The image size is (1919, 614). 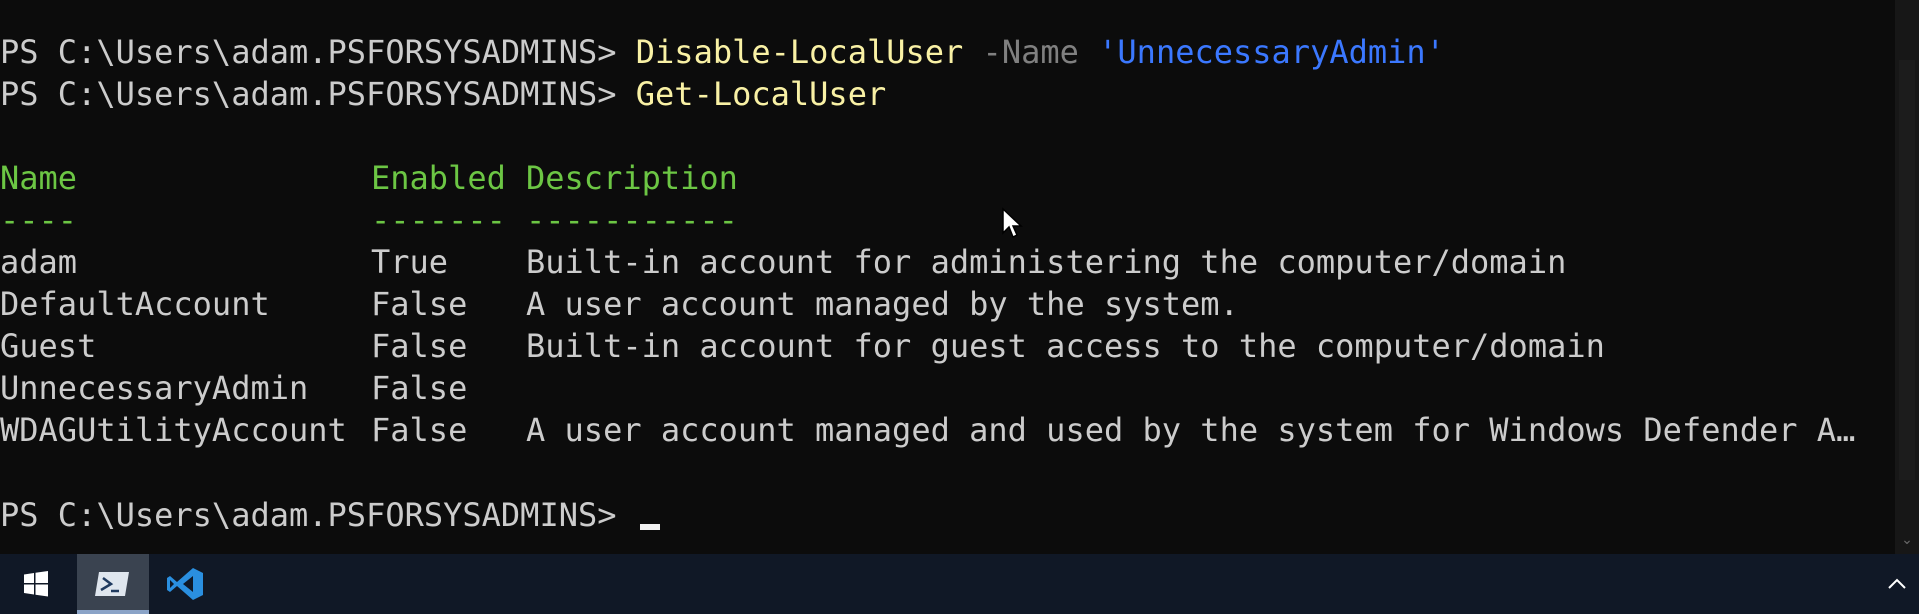 What do you see at coordinates (882, 304) in the screenshot?
I see `cell-description: A user account managed by the system.` at bounding box center [882, 304].